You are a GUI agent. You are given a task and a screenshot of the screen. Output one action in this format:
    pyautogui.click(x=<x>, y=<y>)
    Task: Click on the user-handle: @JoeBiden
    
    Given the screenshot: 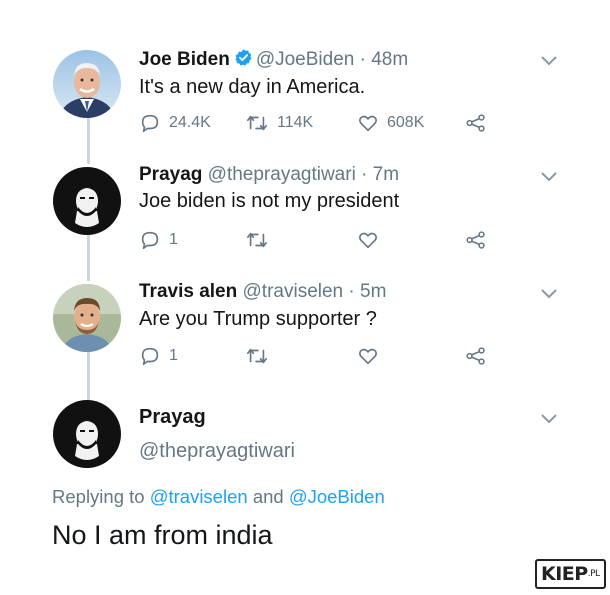 What is the action you would take?
    pyautogui.click(x=305, y=59)
    